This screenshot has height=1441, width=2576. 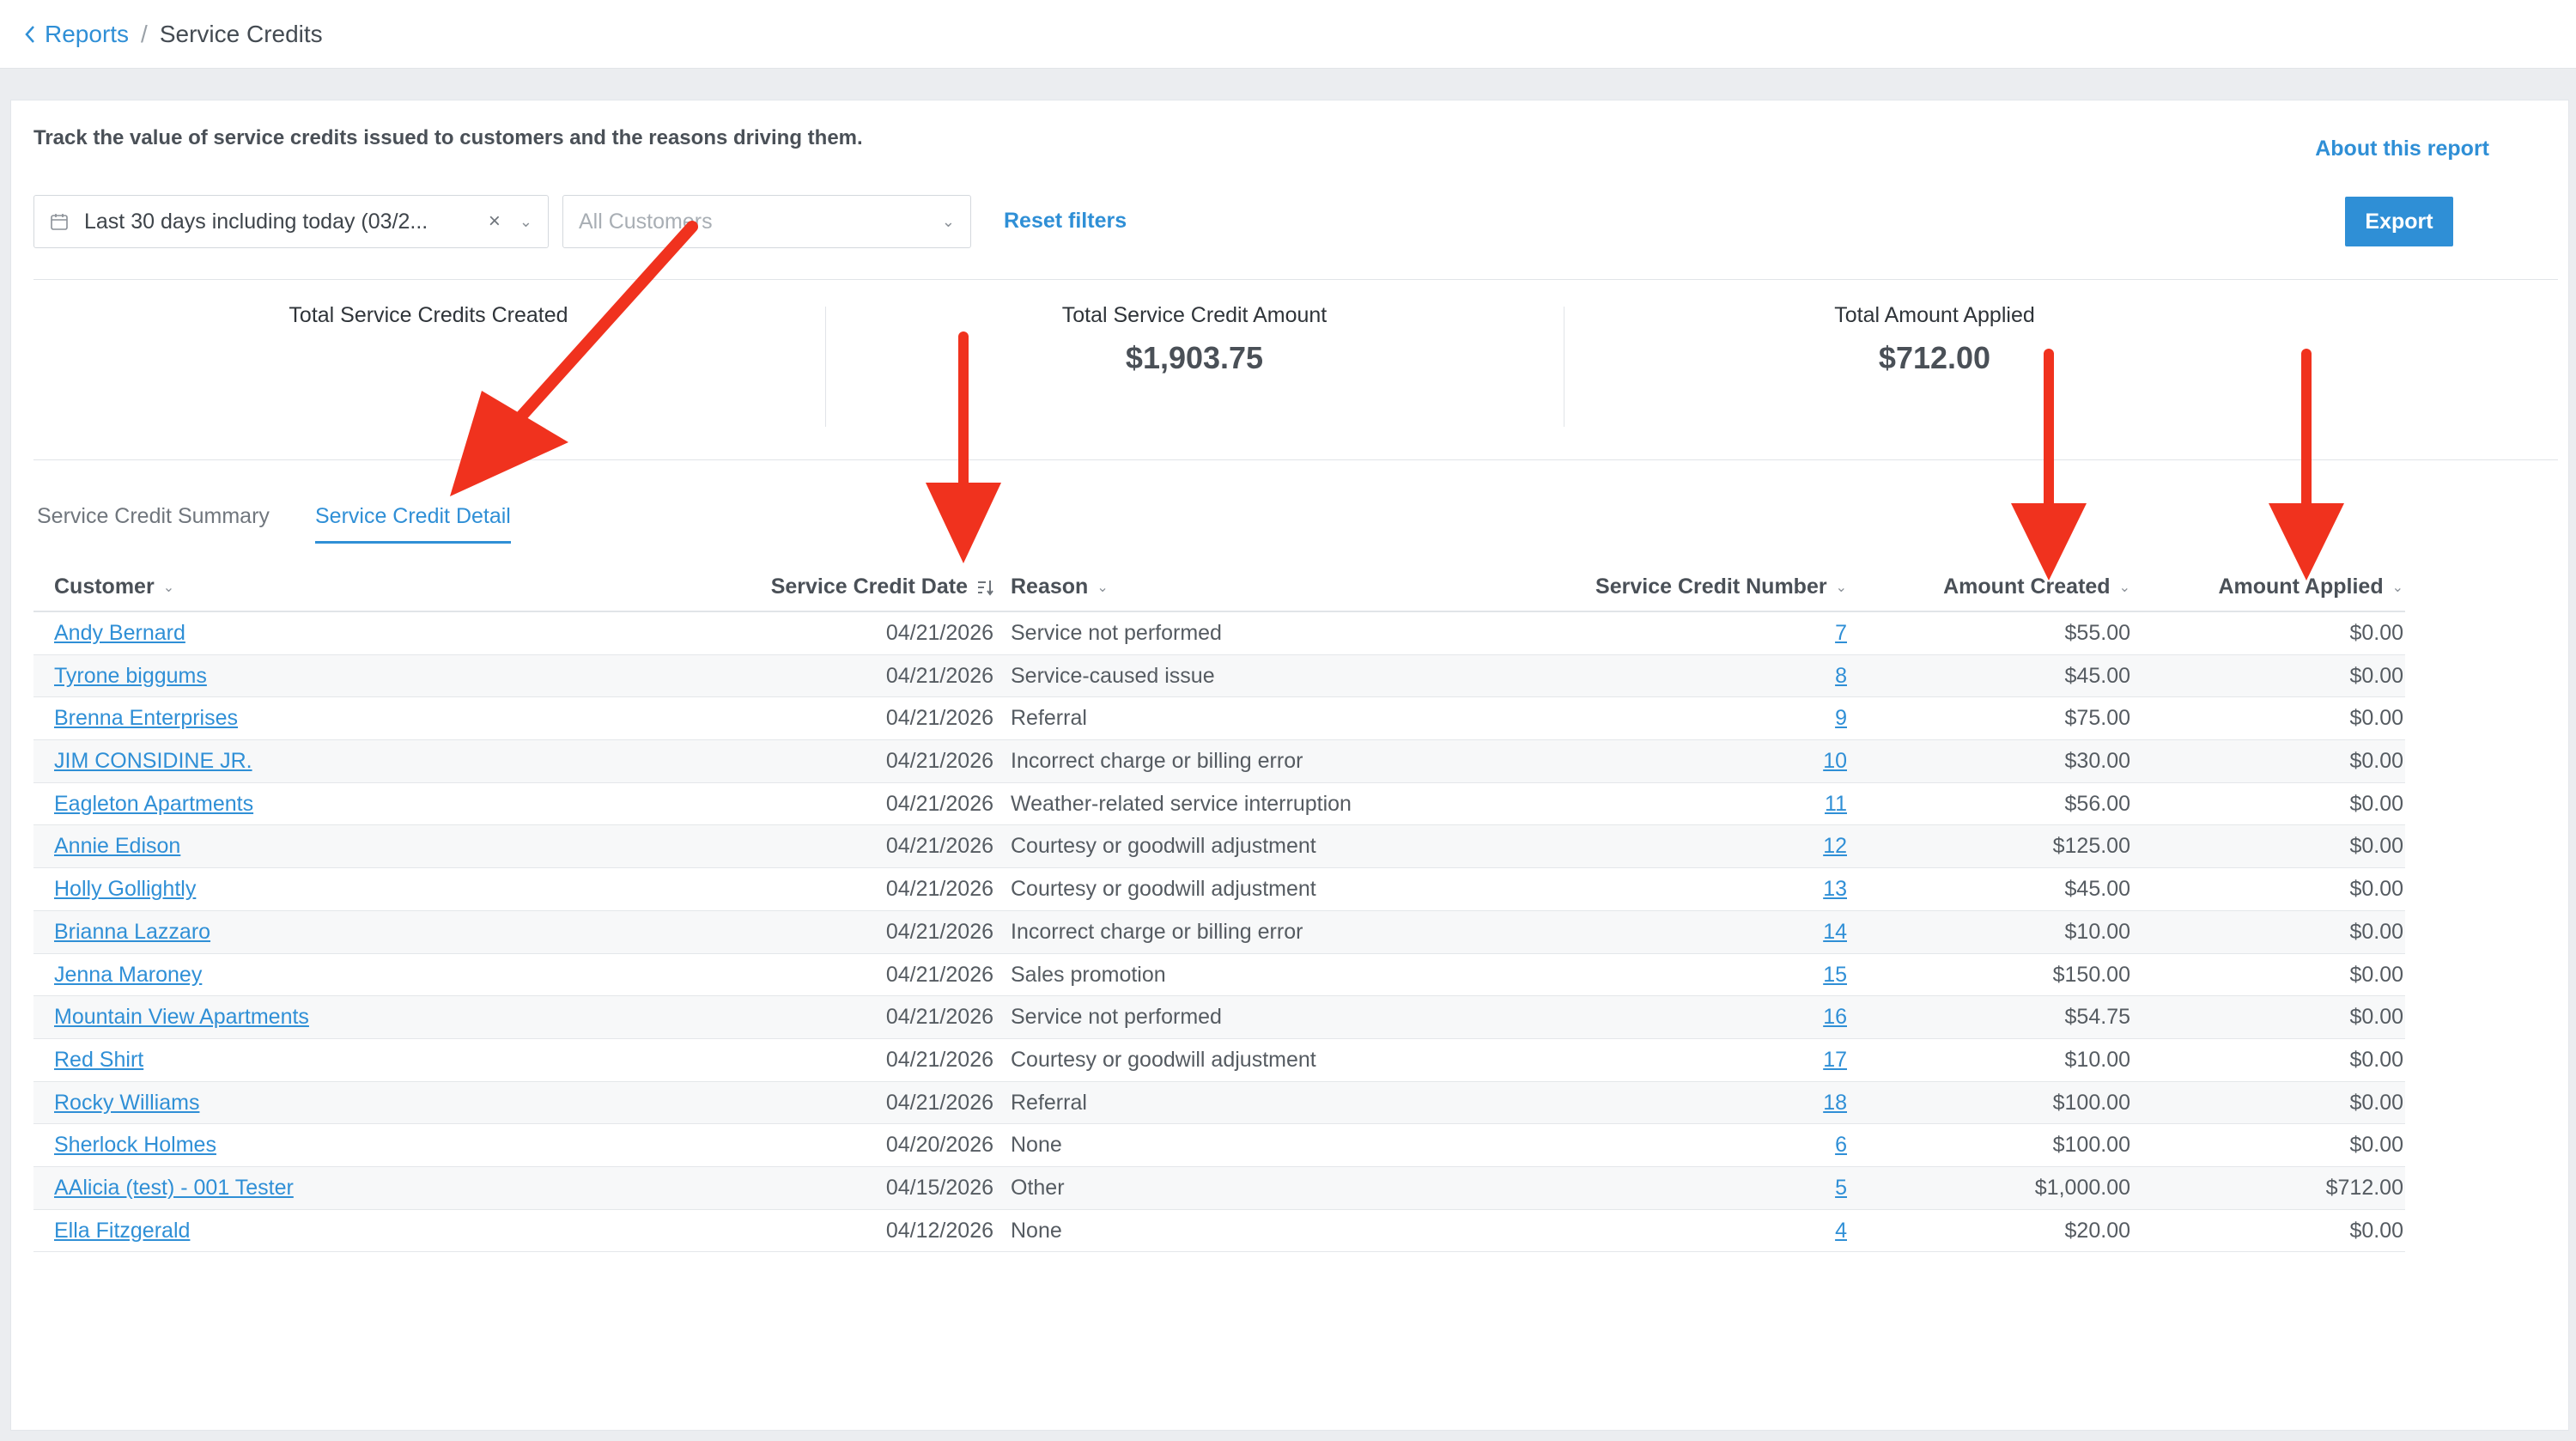 What do you see at coordinates (2097, 931) in the screenshot?
I see `amount-created: $10.00` at bounding box center [2097, 931].